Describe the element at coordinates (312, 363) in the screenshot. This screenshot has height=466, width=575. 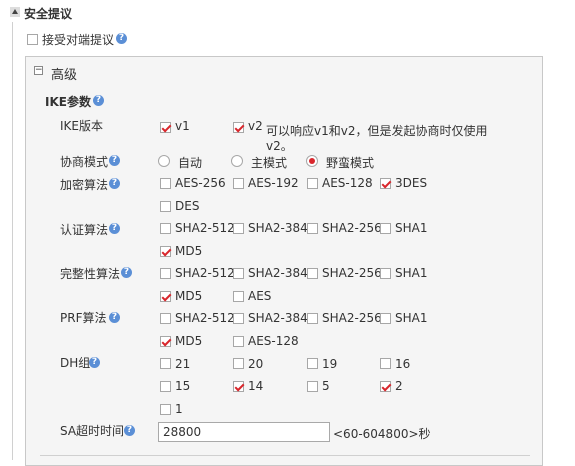
I see `dh-19-checkbox` at that location.